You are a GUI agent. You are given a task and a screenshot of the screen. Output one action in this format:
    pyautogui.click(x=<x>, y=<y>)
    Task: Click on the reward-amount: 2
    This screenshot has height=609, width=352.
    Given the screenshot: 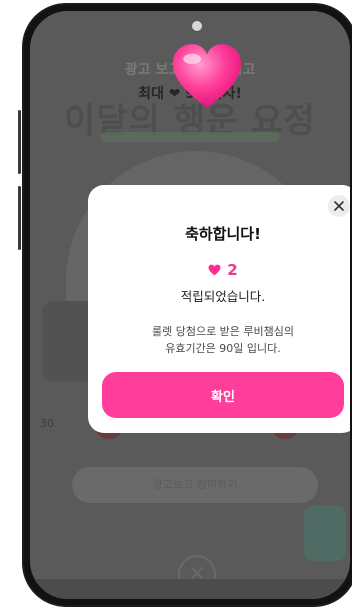 What is the action you would take?
    pyautogui.click(x=219, y=270)
    